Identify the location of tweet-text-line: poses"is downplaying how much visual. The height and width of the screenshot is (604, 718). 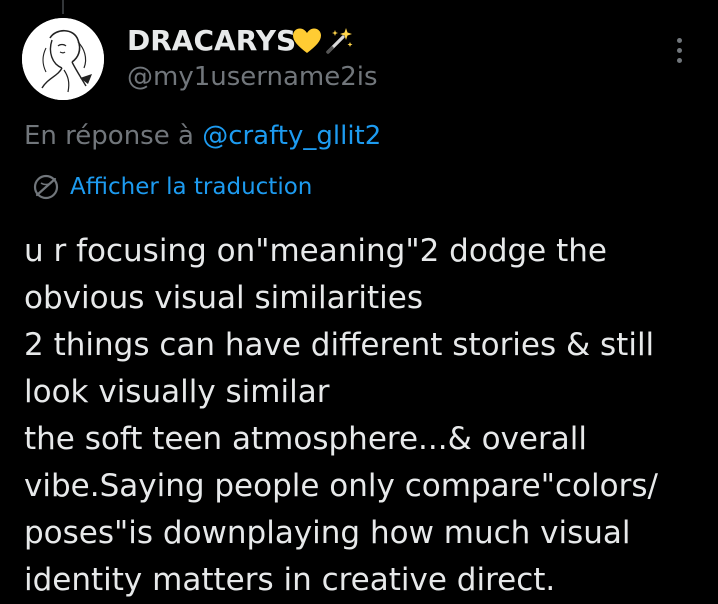
(327, 533).